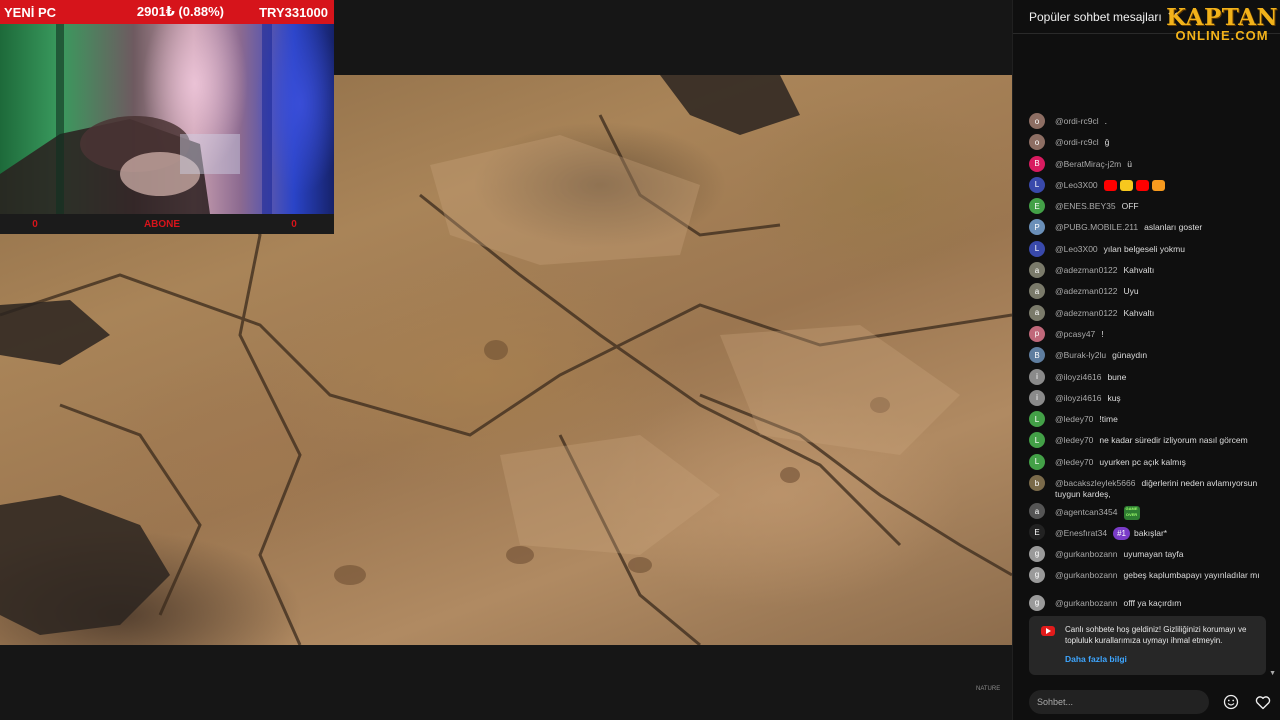 The image size is (1280, 720). What do you see at coordinates (1108, 419) in the screenshot?
I see `chat-message-text: !time` at bounding box center [1108, 419].